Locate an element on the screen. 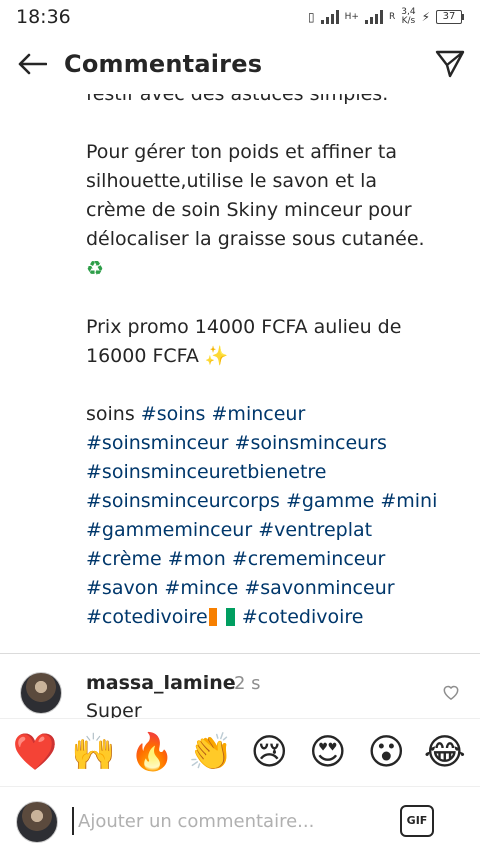 The width and height of the screenshot is (480, 854). emoji-fire-button: 🔥 is located at coordinates (152, 753).